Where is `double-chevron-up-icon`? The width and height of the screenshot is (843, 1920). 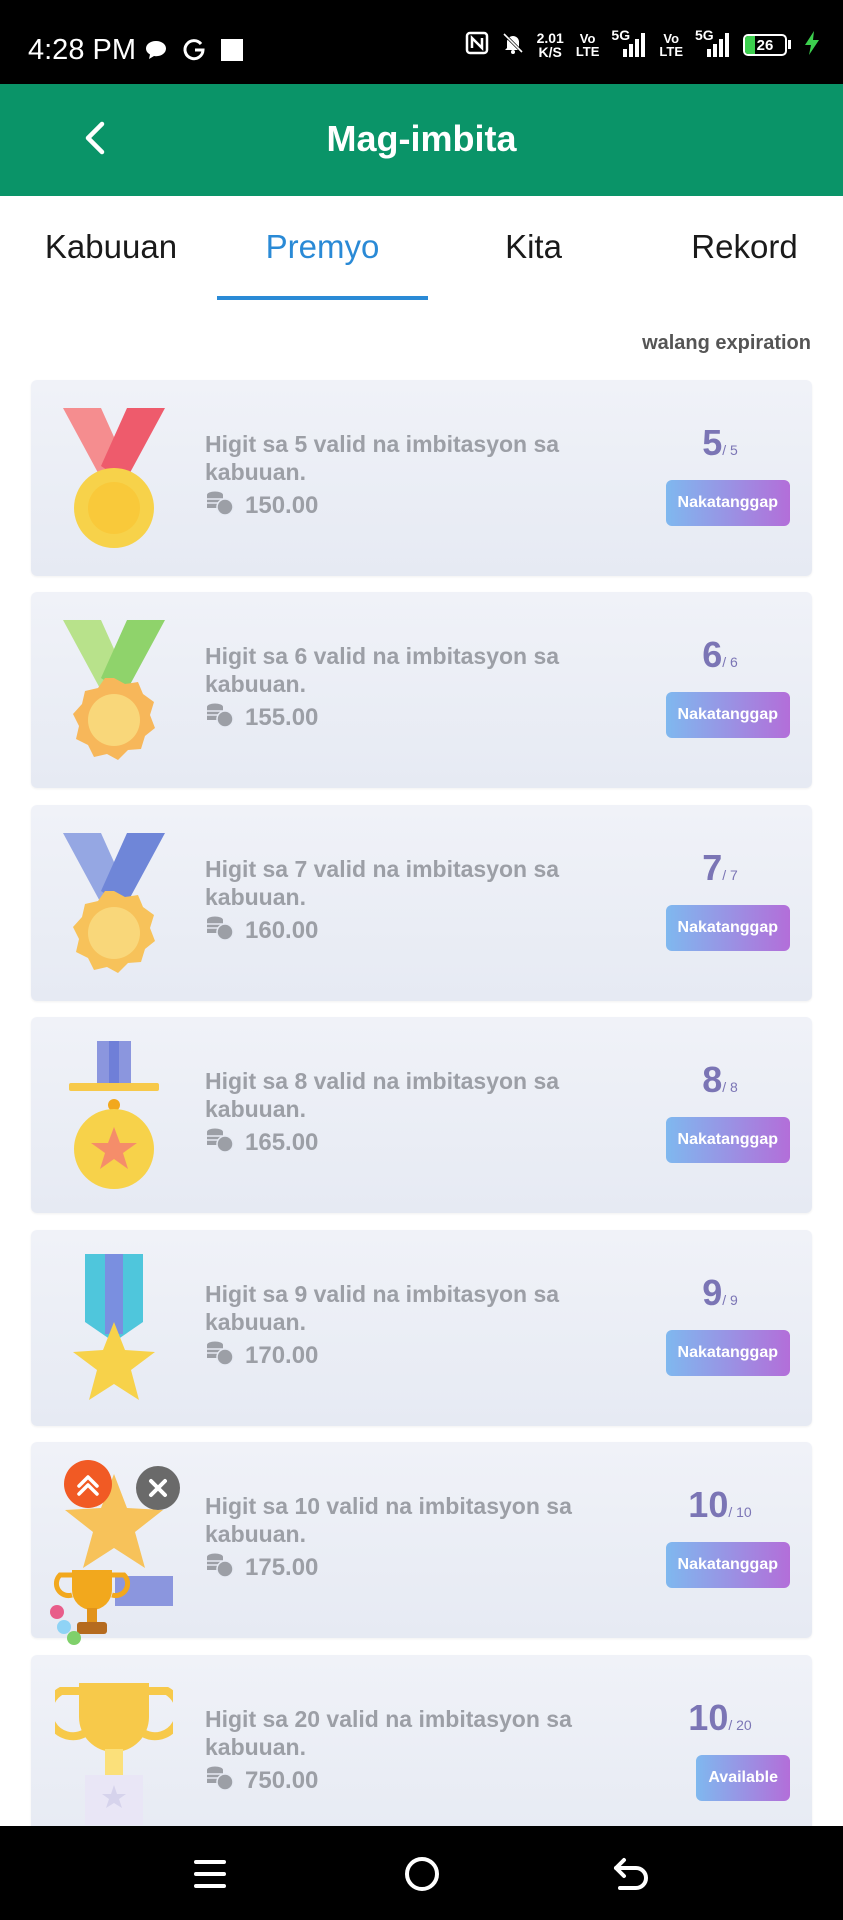
double-chevron-up-icon is located at coordinates (88, 1485).